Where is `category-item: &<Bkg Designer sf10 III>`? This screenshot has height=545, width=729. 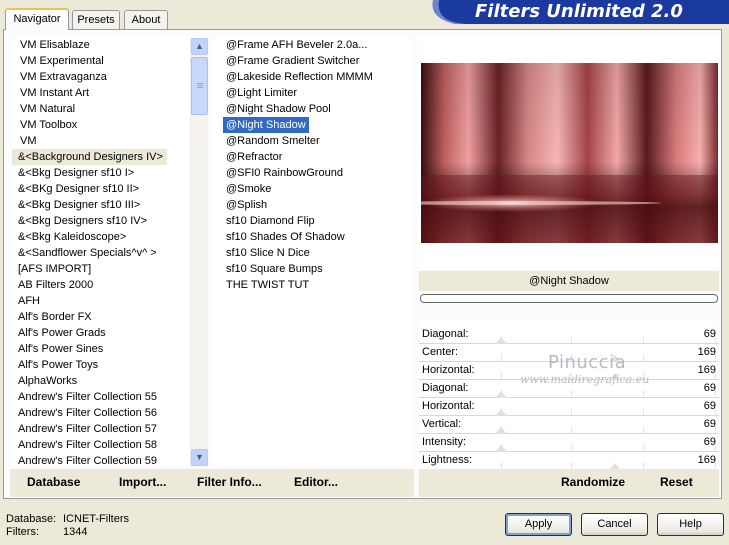 category-item: &<Bkg Designer sf10 III> is located at coordinates (76, 205).